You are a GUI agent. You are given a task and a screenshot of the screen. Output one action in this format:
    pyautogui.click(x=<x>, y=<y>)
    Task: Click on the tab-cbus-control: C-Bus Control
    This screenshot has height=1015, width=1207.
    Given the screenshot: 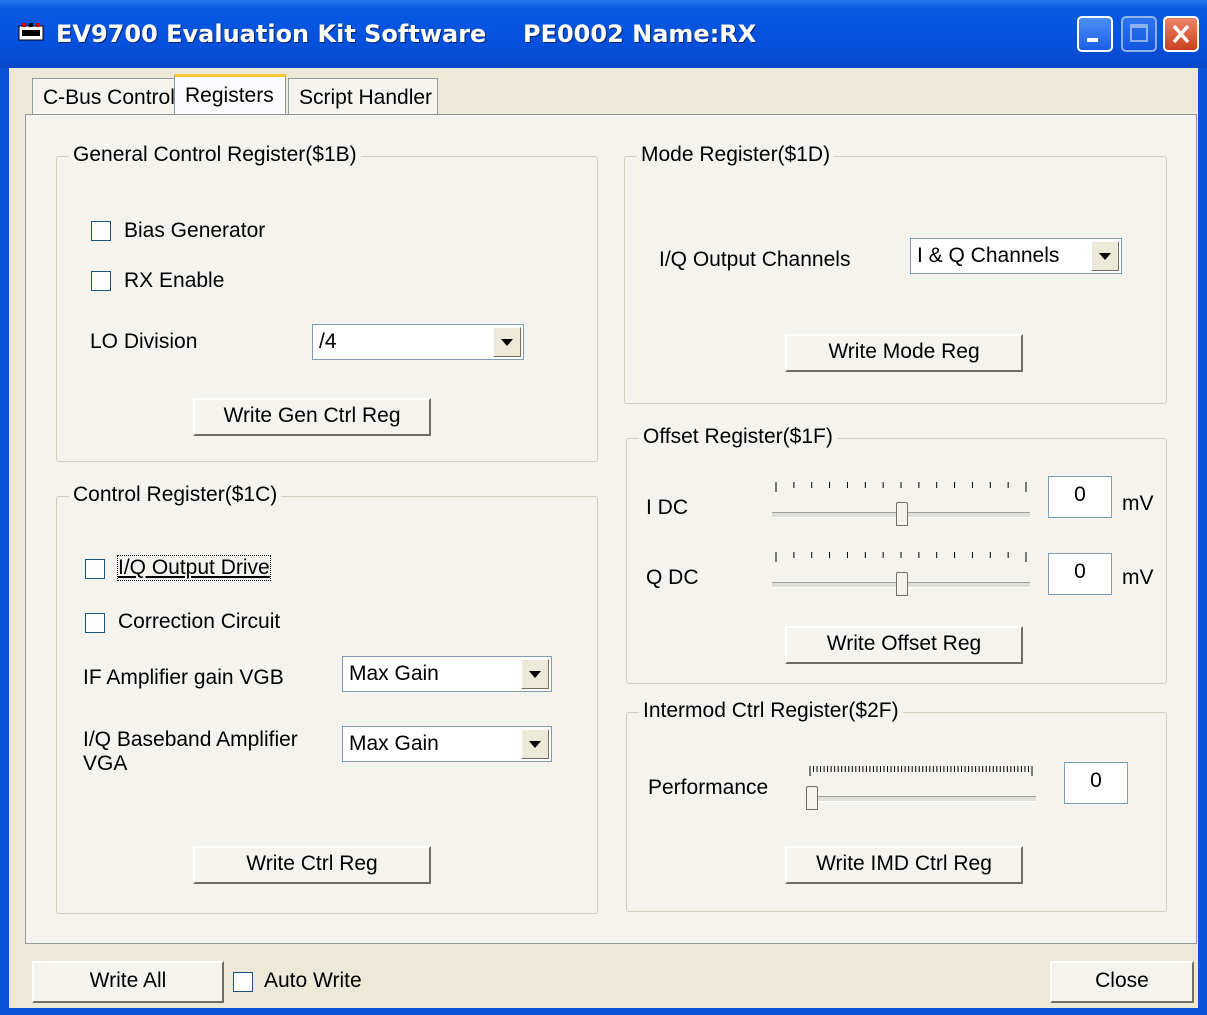 What is the action you would take?
    pyautogui.click(x=104, y=96)
    